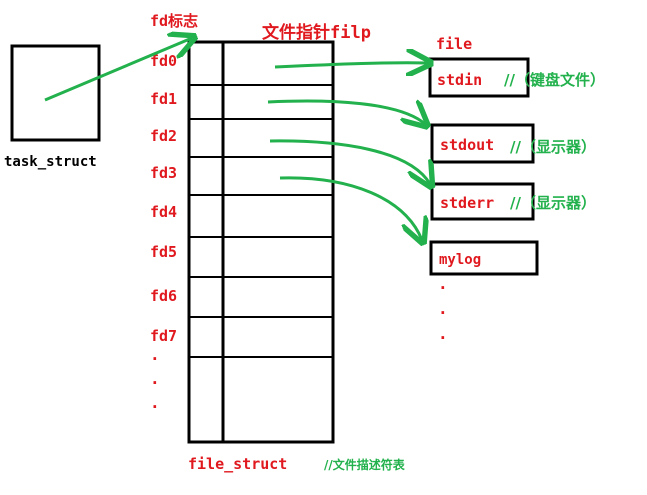  What do you see at coordinates (443, 337) in the screenshot?
I see `file-ellipsis-3: ·` at bounding box center [443, 337].